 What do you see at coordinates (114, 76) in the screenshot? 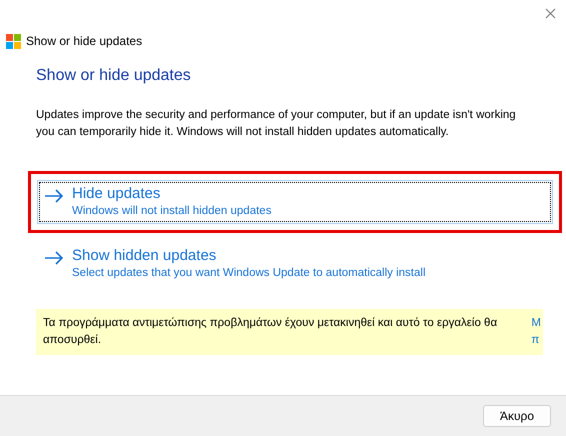
I see `page-heading: Show or hide updates` at bounding box center [114, 76].